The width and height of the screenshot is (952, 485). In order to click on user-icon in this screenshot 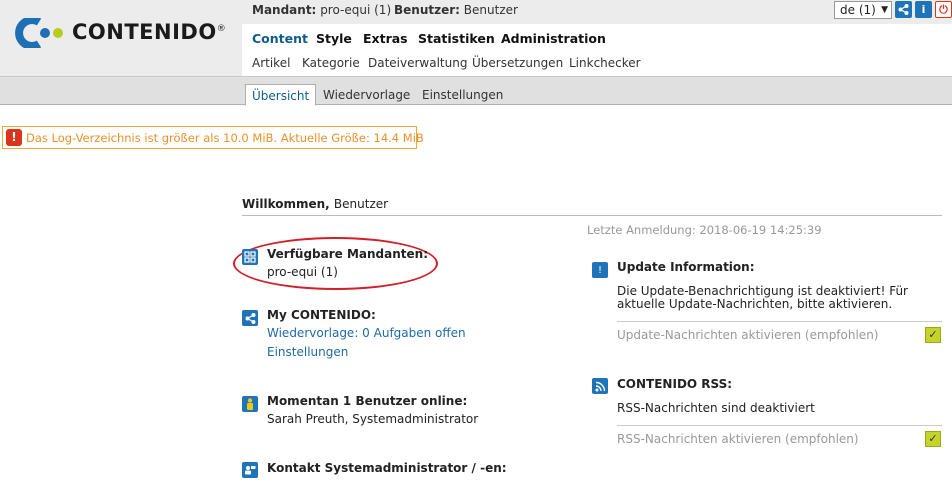, I will do `click(250, 404)`.